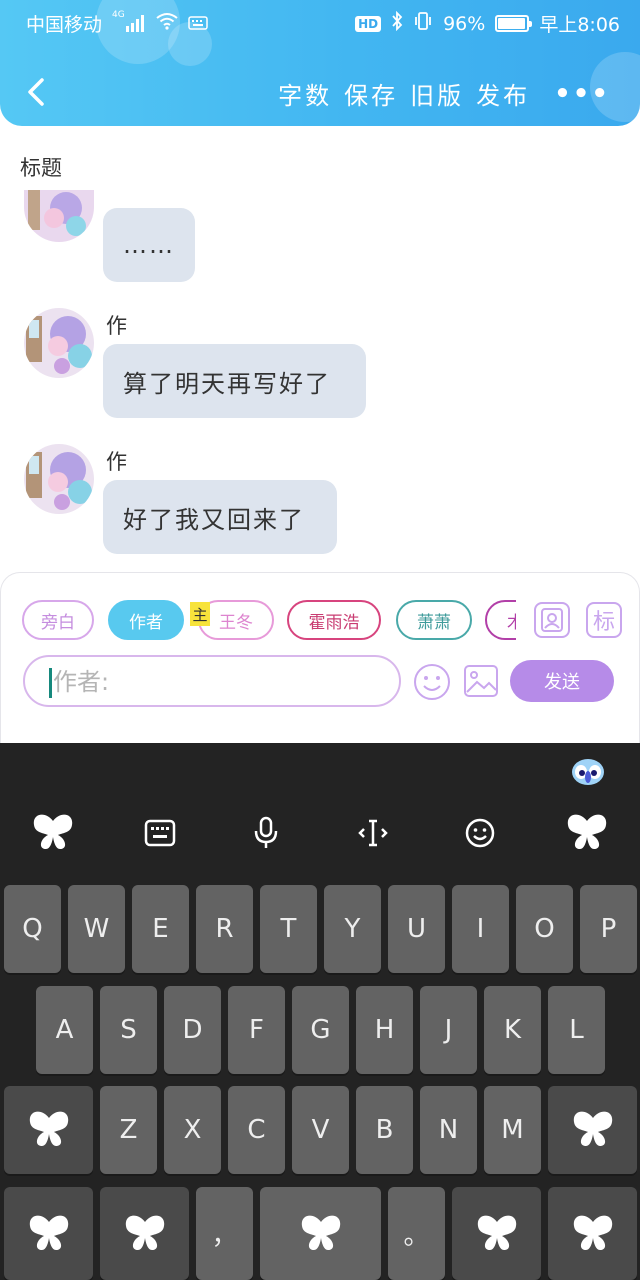 The width and height of the screenshot is (640, 1280). Describe the element at coordinates (608, 929) in the screenshot. I see `key-p: P` at that location.